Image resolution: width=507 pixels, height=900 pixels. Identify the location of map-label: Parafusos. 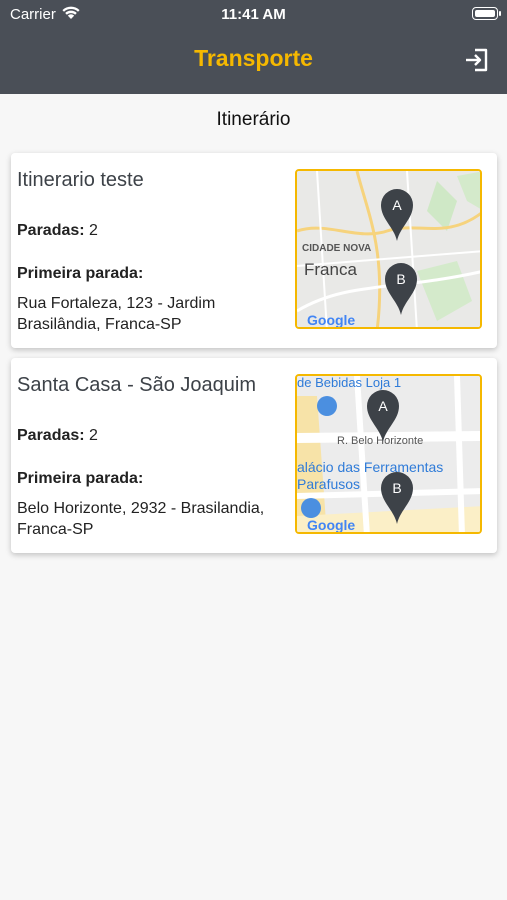
(328, 484).